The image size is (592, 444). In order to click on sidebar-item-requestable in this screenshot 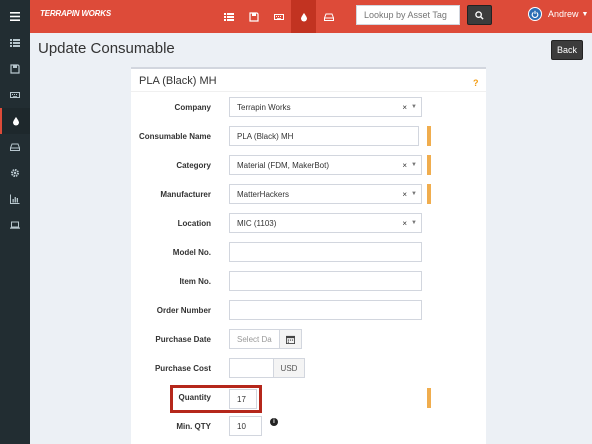, I will do `click(15, 225)`.